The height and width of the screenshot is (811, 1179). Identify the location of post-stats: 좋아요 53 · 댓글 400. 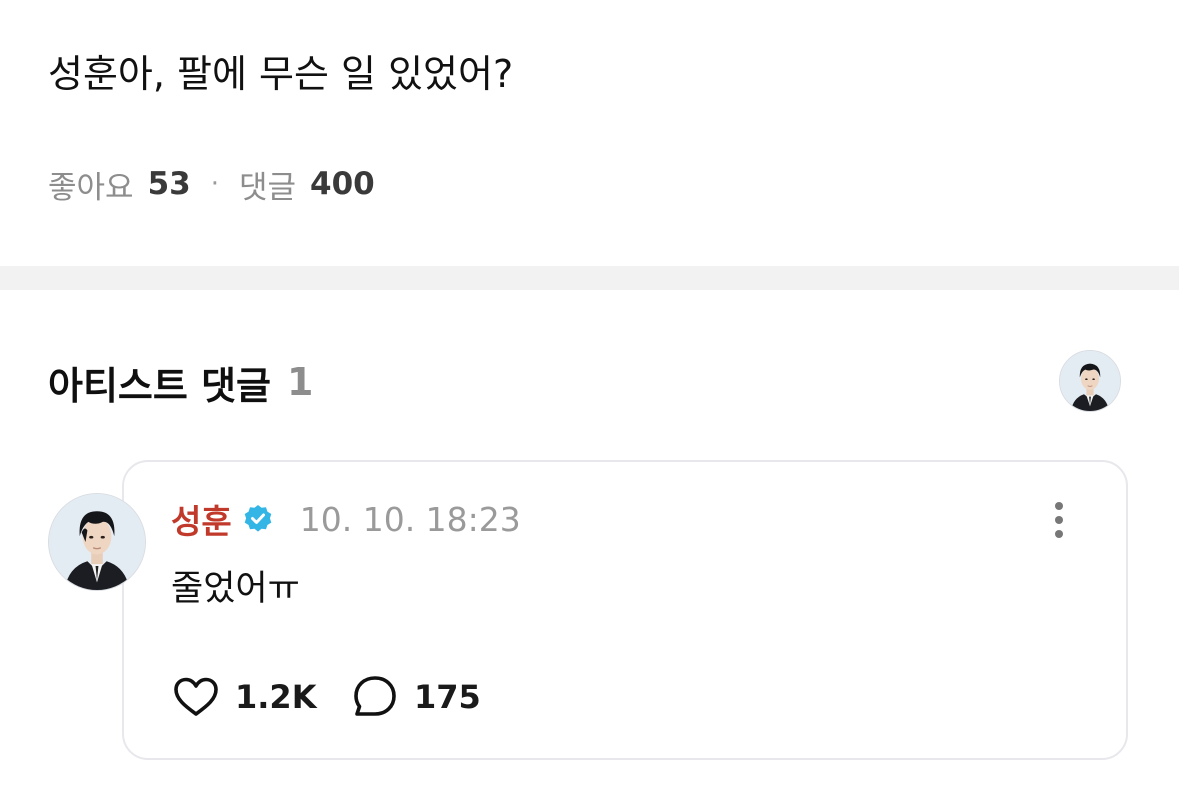
(211, 184).